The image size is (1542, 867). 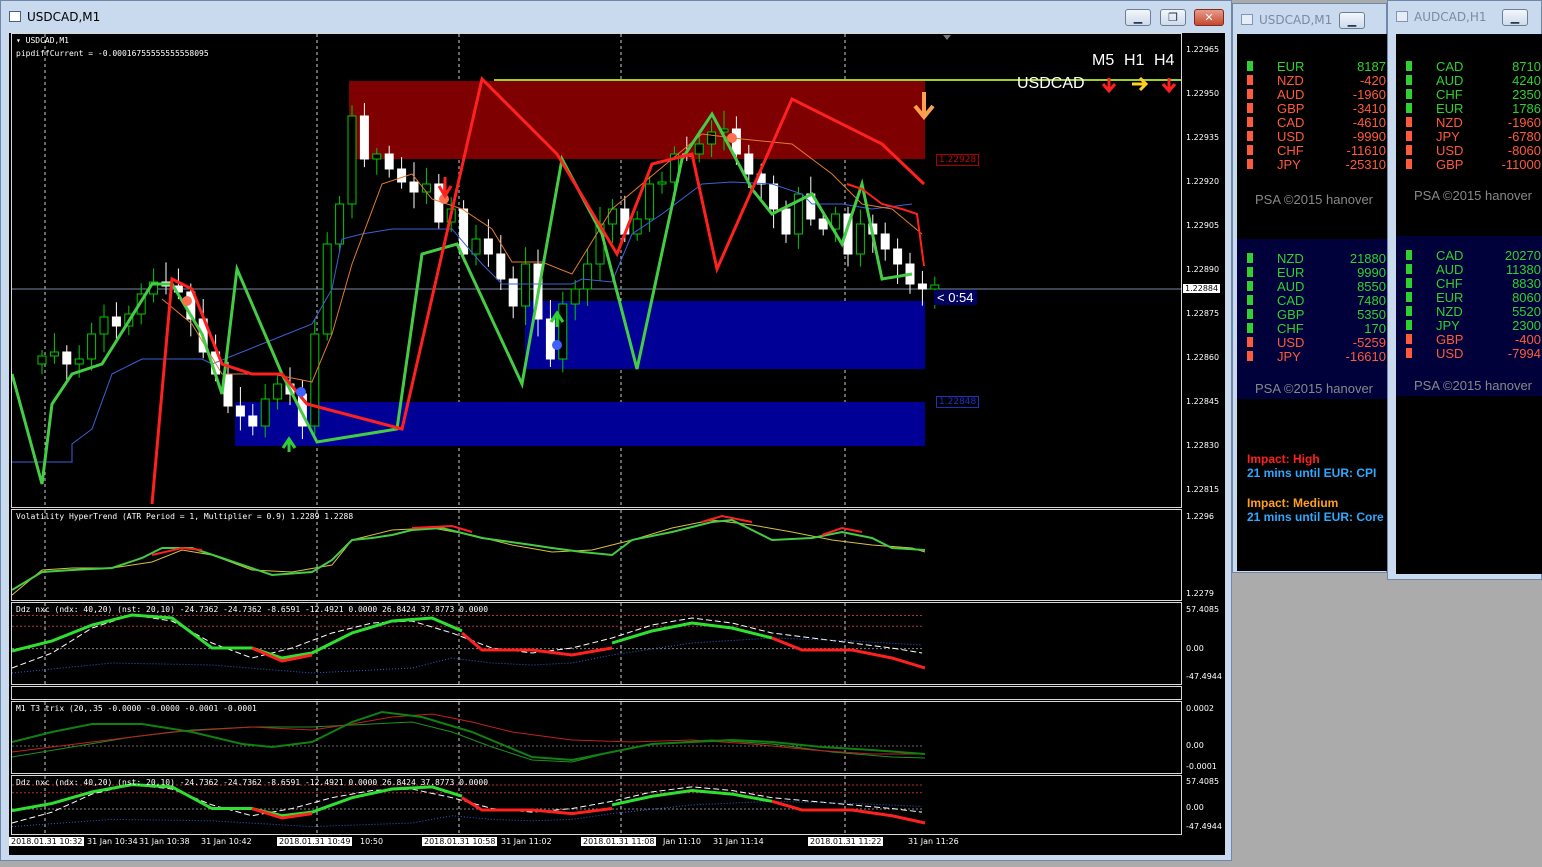 I want to click on support-zone-upper, so click(x=725, y=335).